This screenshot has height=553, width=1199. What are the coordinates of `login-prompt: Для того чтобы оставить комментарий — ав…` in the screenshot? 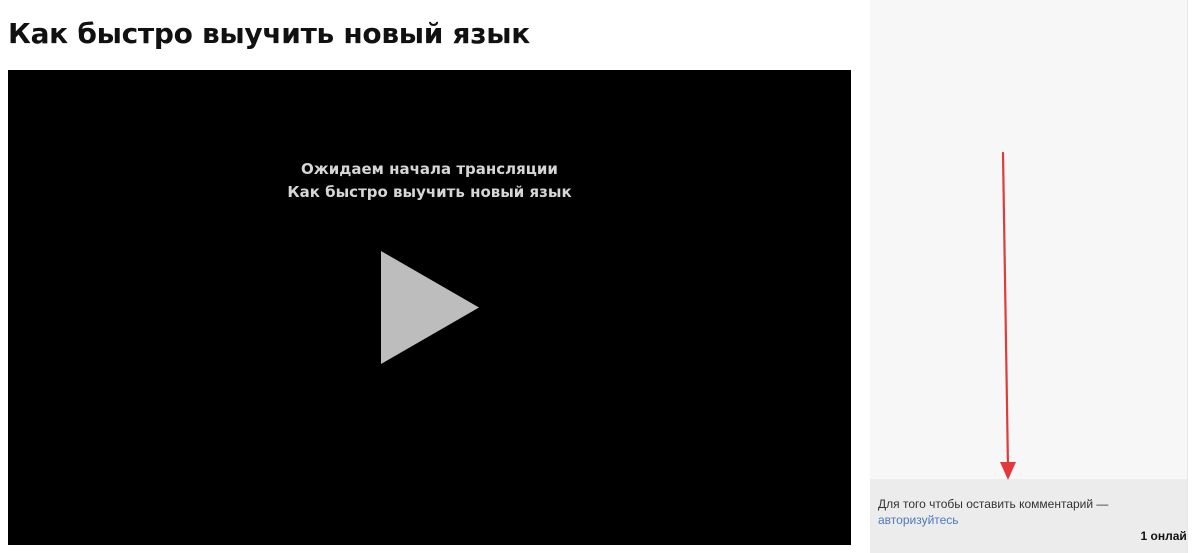 It's located at (1028, 512).